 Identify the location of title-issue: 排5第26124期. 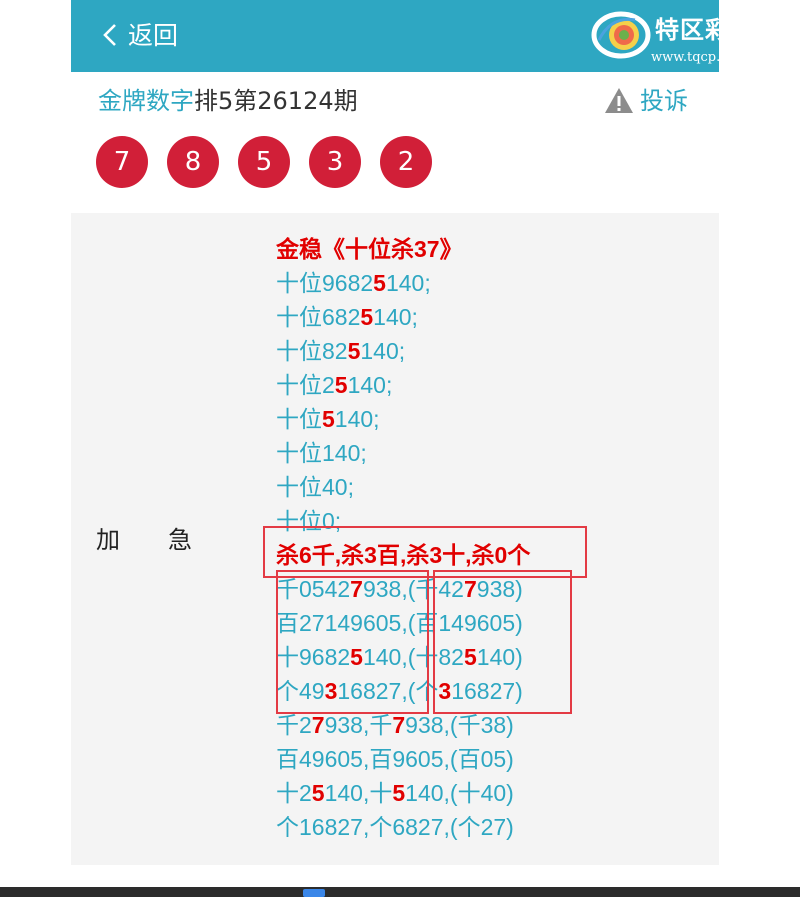
(276, 101).